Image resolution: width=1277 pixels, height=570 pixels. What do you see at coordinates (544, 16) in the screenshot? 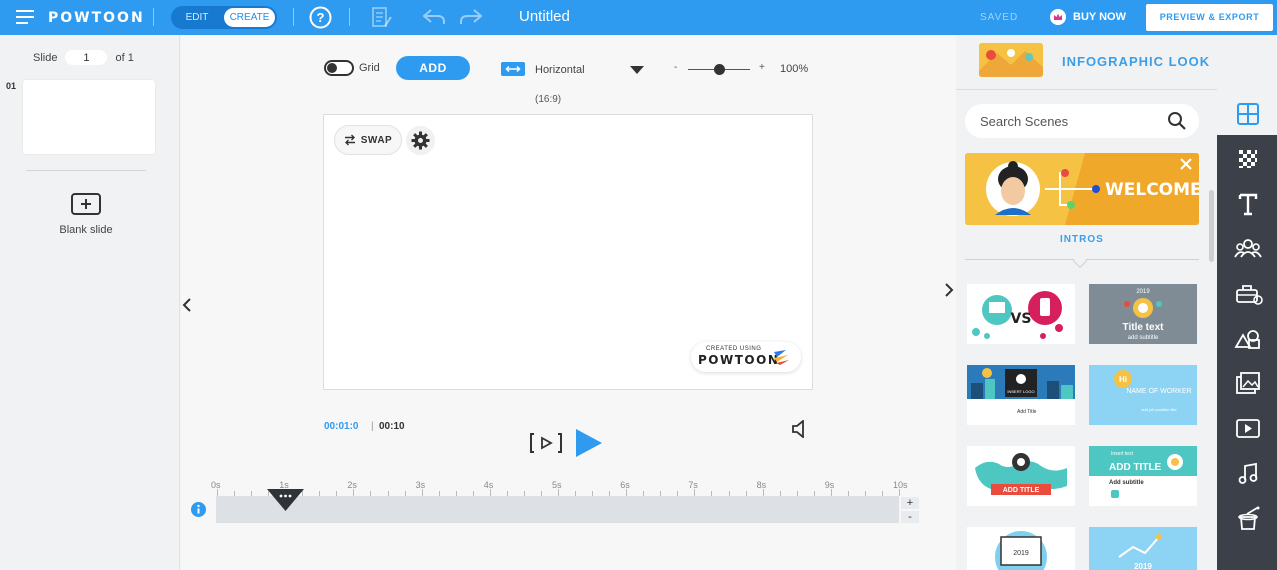
I see `document-title: Untitled` at bounding box center [544, 16].